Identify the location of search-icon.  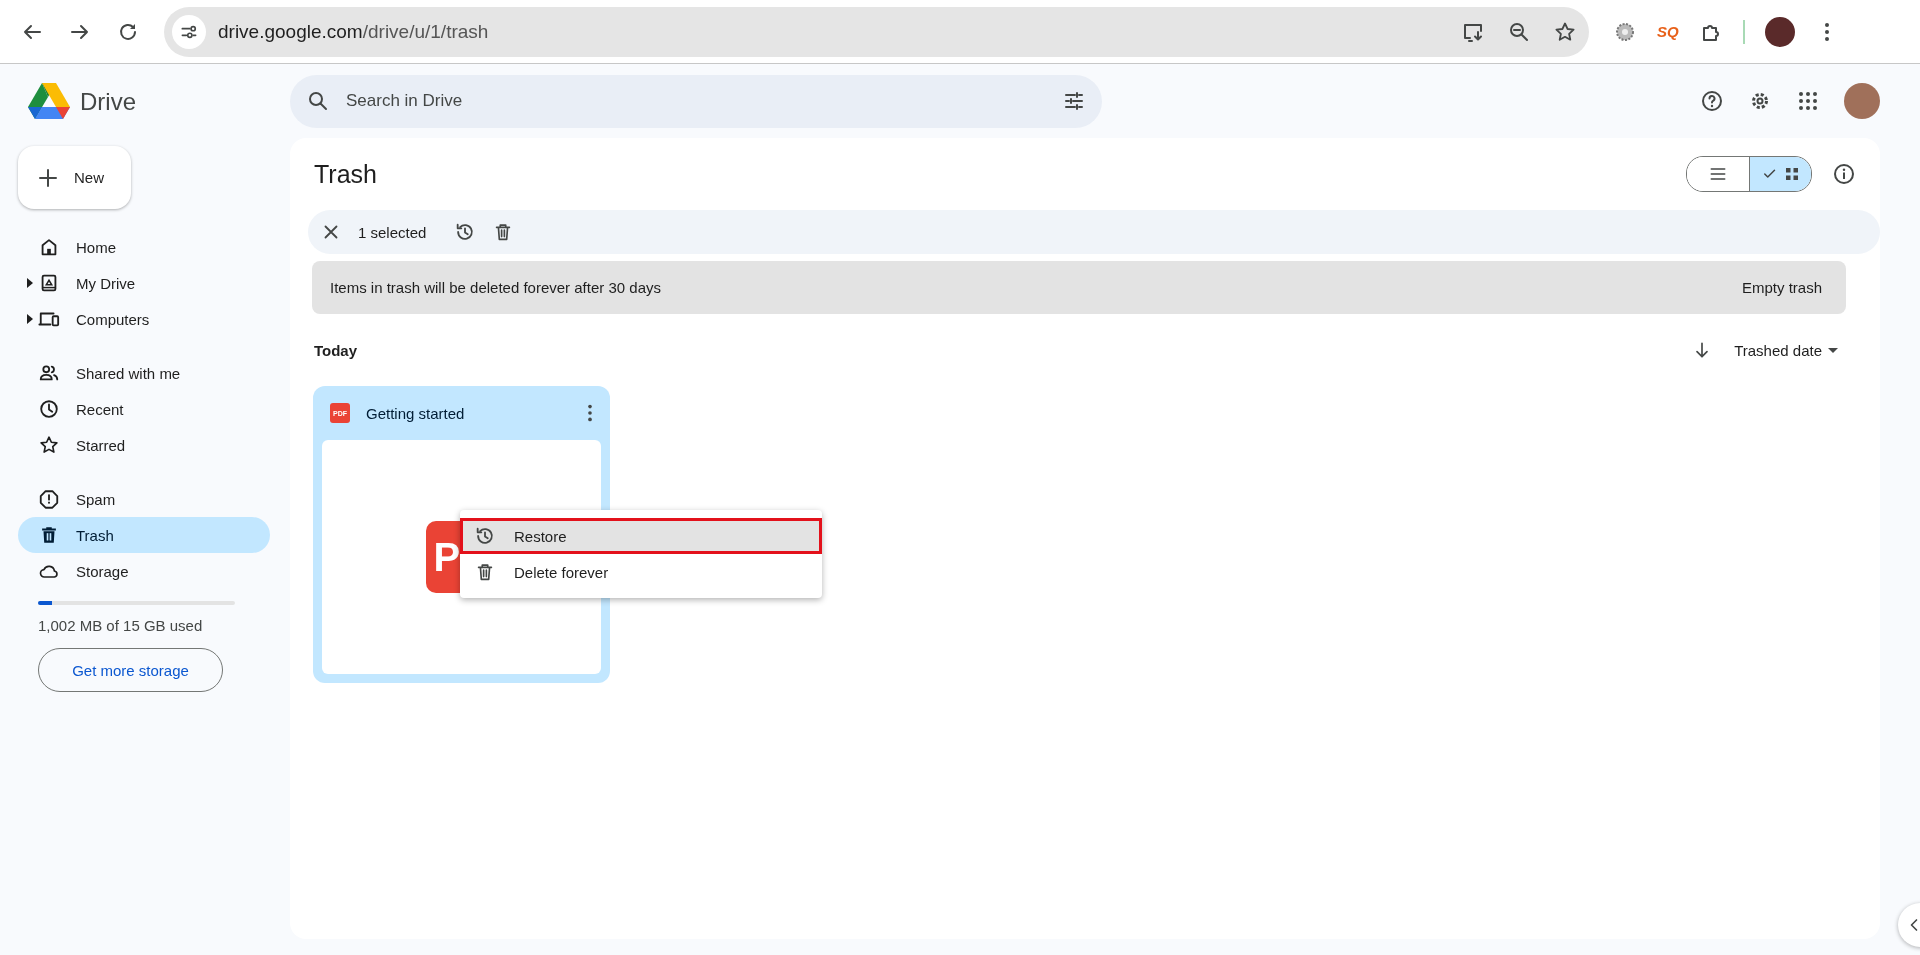
(318, 101).